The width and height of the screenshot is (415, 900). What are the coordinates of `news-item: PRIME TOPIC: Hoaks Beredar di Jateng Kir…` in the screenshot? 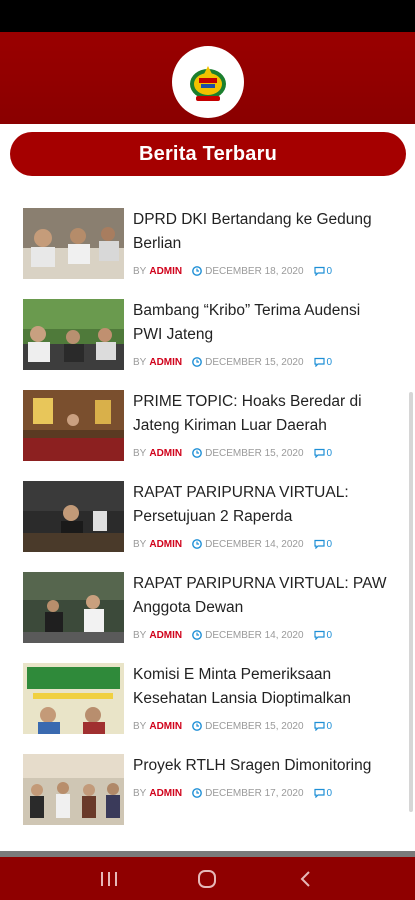 It's located at (208, 426).